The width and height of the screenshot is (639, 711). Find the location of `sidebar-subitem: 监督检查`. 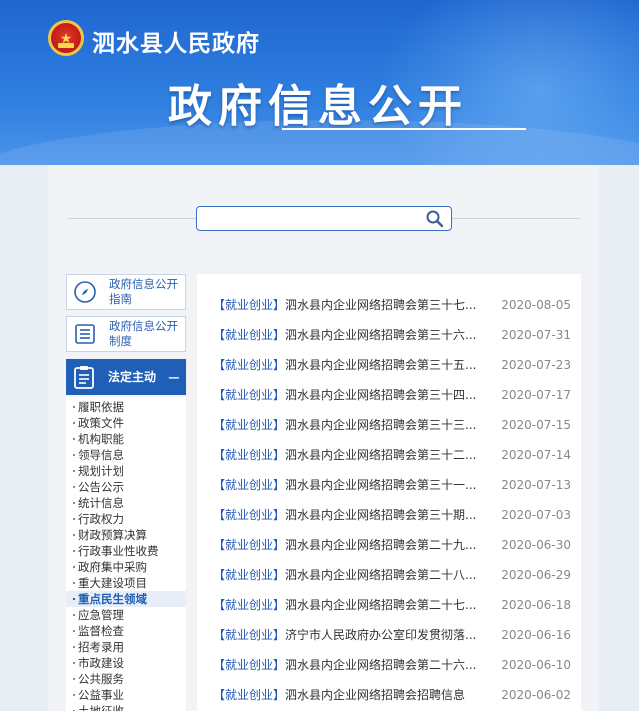

sidebar-subitem: 监督检查 is located at coordinates (126, 631).